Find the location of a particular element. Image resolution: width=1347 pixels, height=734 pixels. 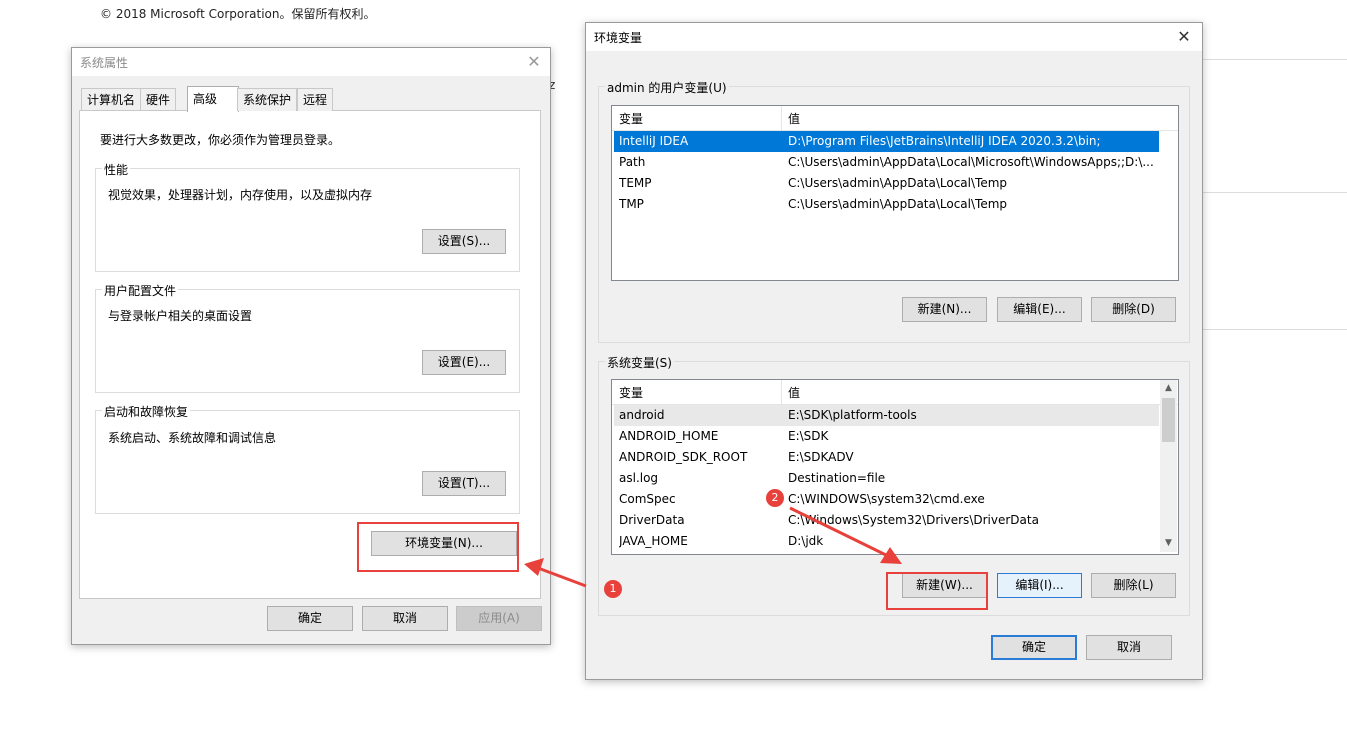

variable-name: ANDROID_SDK_ROOT is located at coordinates (683, 457).